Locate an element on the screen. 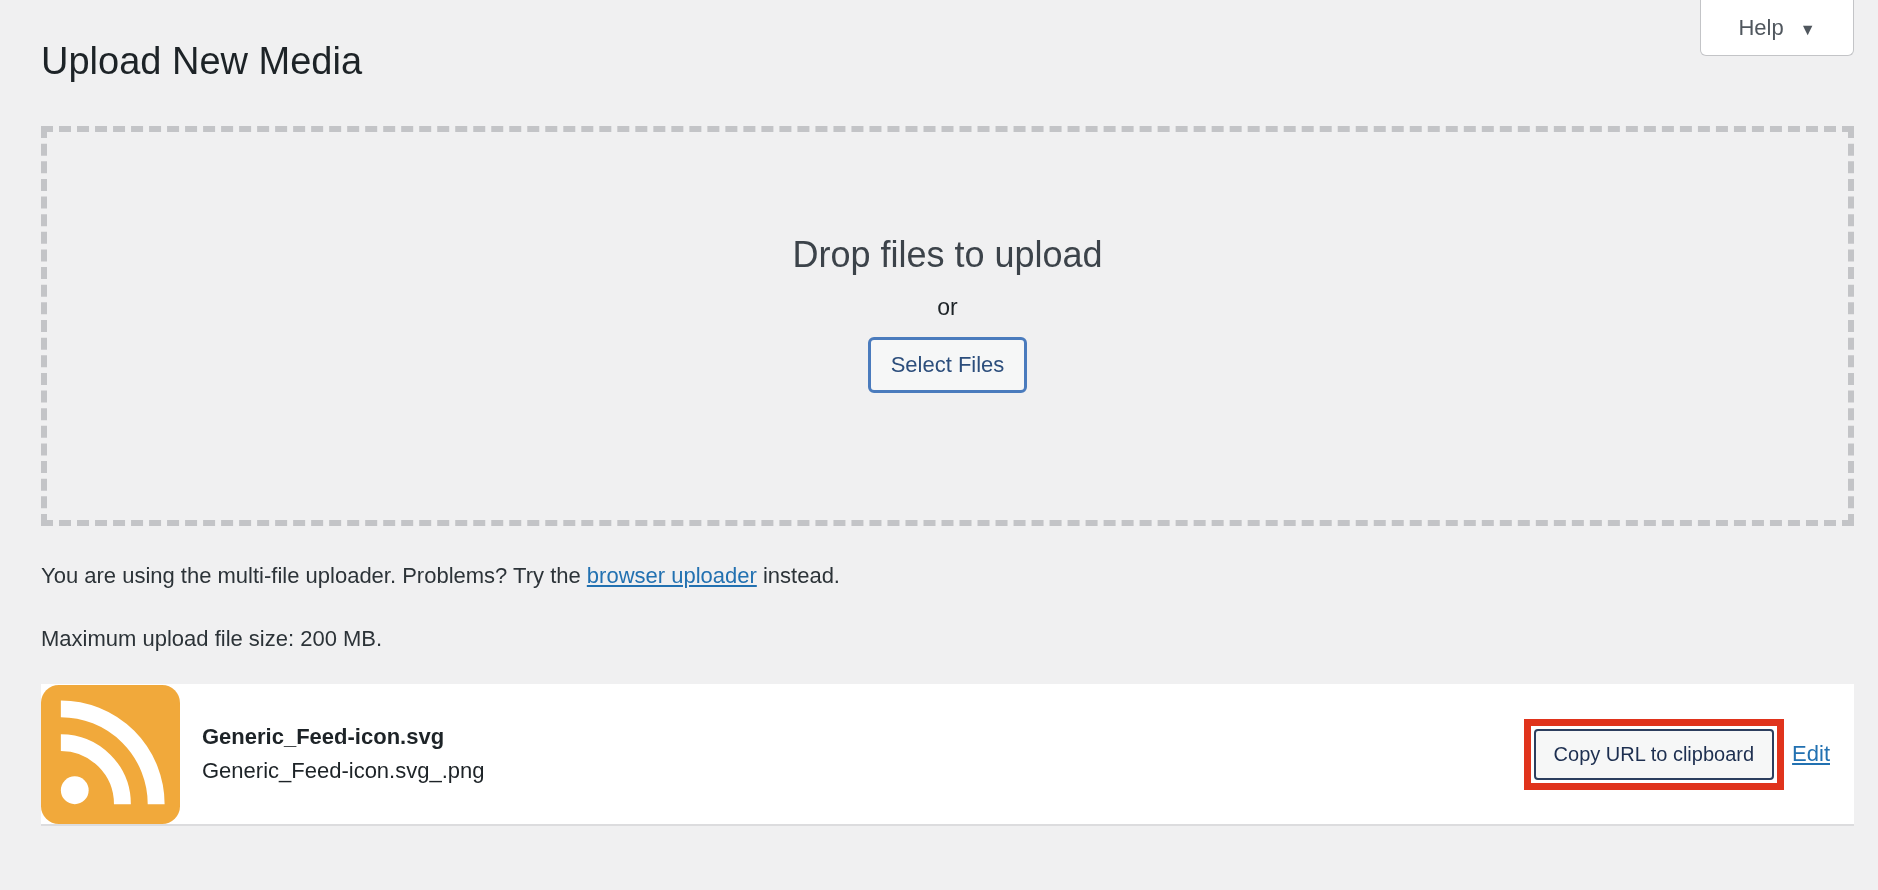 Image resolution: width=1878 pixels, height=890 pixels. copy-url-button: Copy URL to clipboard is located at coordinates (1654, 754).